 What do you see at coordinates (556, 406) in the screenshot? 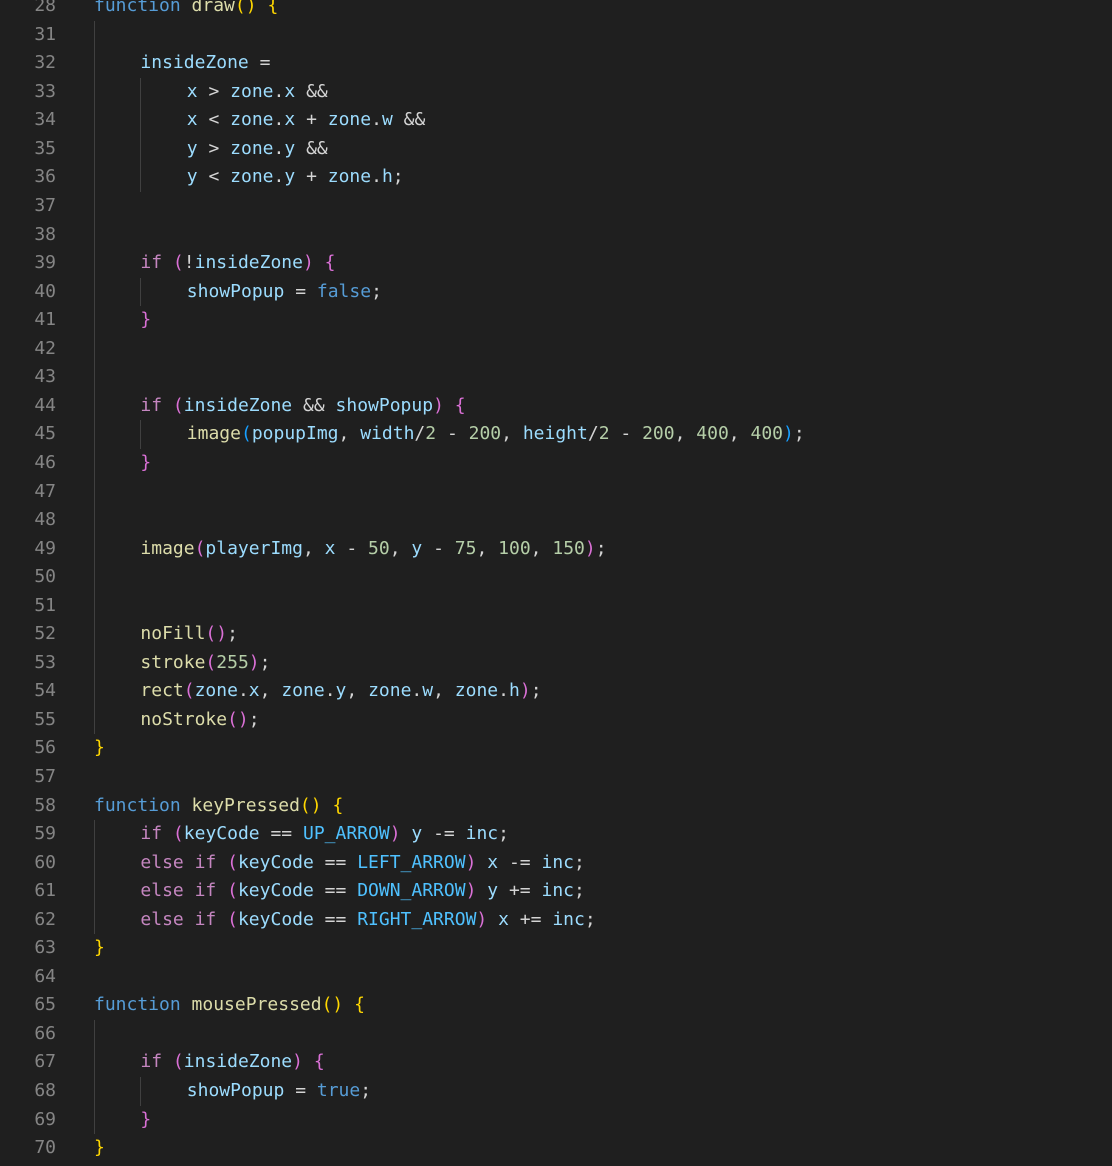
I see `code-line: 44 if (insideZone && showPopup) {` at bounding box center [556, 406].